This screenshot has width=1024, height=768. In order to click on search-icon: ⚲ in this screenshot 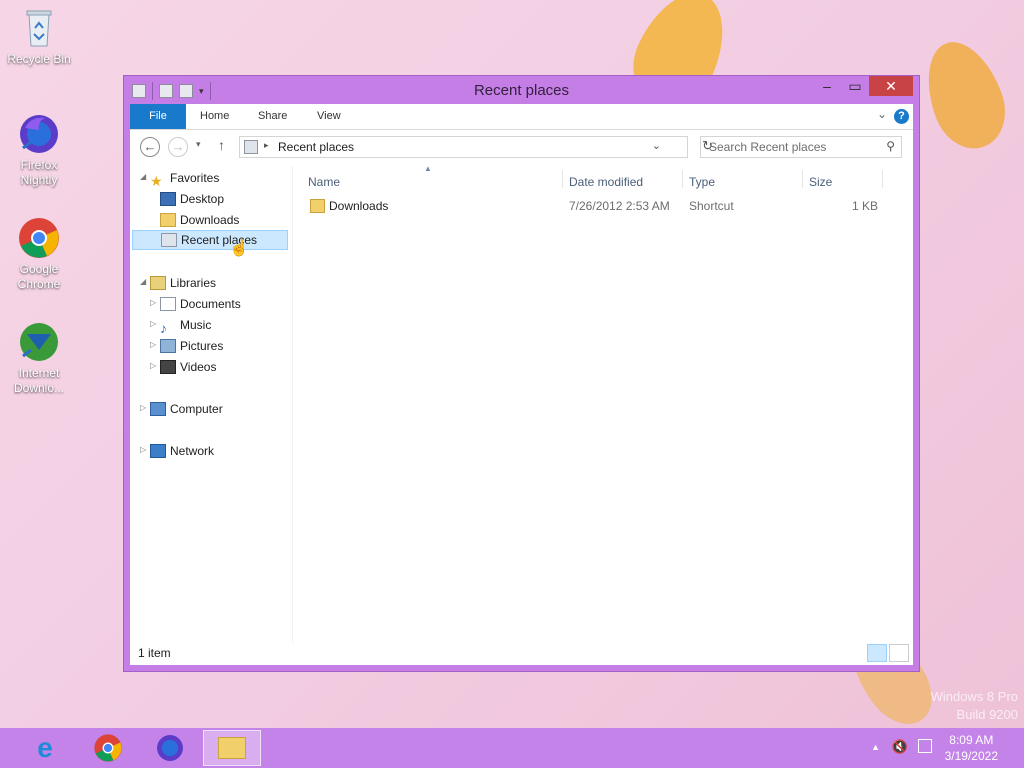, I will do `click(890, 146)`.